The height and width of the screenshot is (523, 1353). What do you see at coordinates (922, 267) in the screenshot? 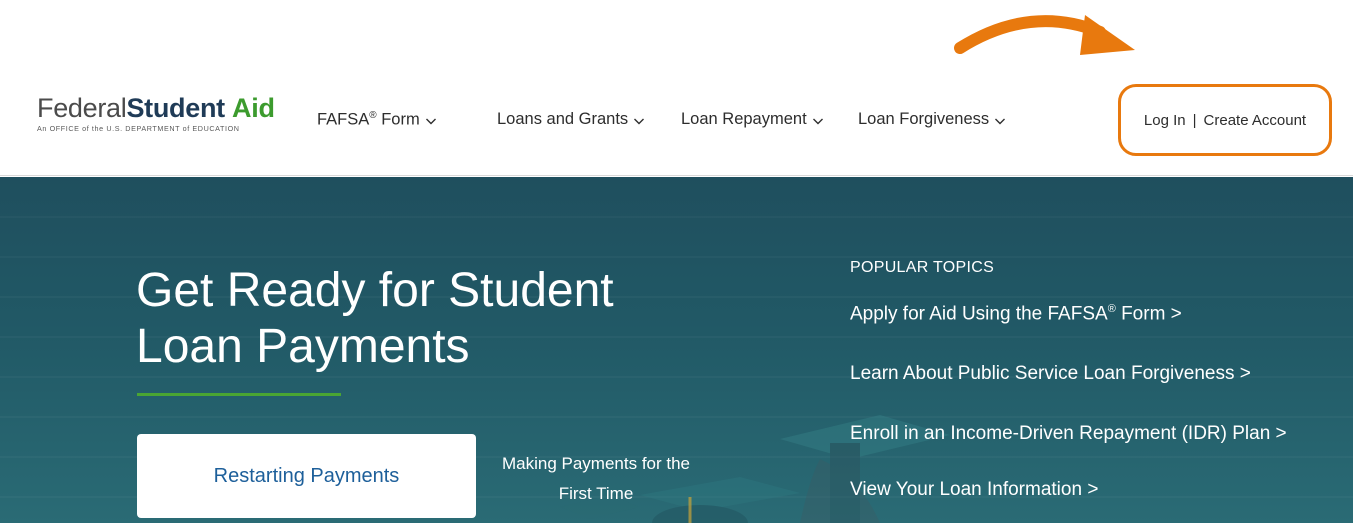
I see `popular-topics-heading: POPULAR TOPICS` at bounding box center [922, 267].